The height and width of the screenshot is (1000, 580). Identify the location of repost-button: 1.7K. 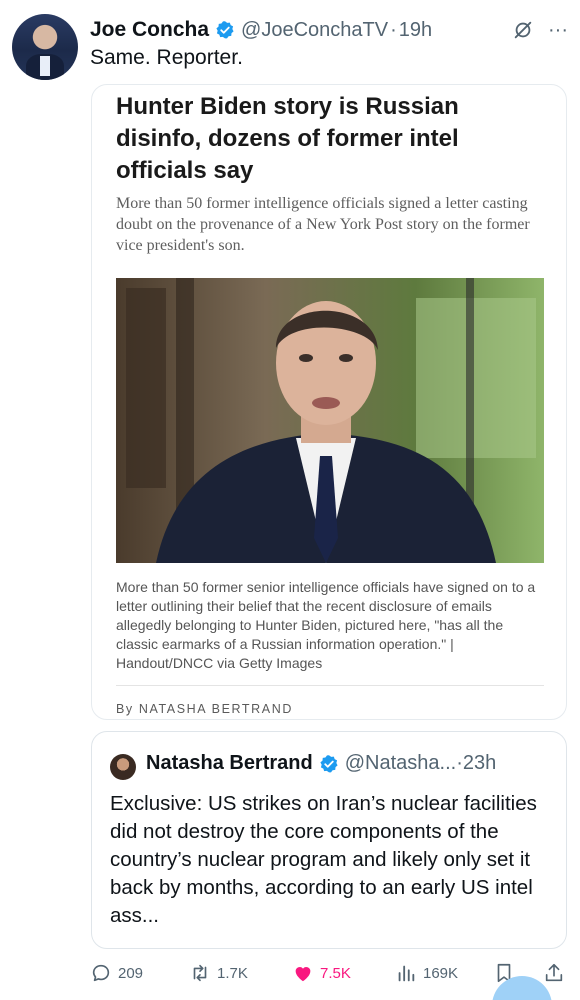
(218, 973).